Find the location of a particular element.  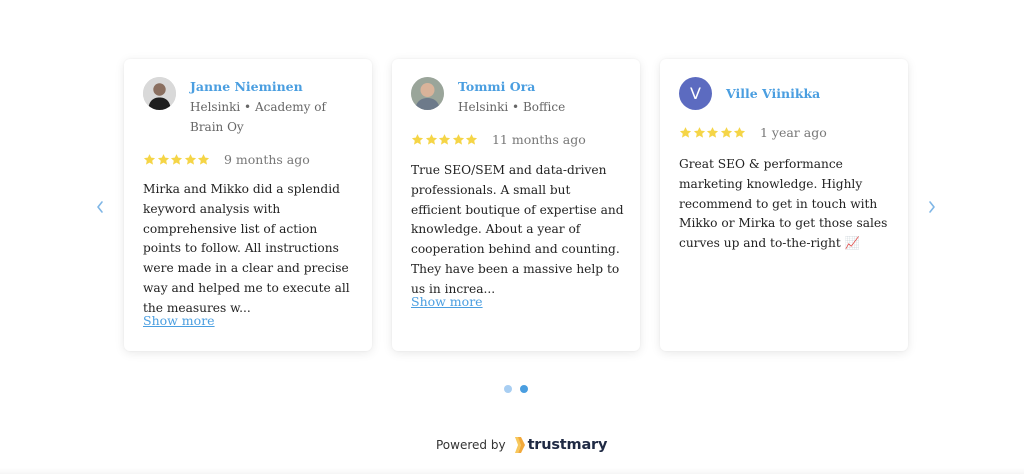

carousel-next-button is located at coordinates (932, 207).